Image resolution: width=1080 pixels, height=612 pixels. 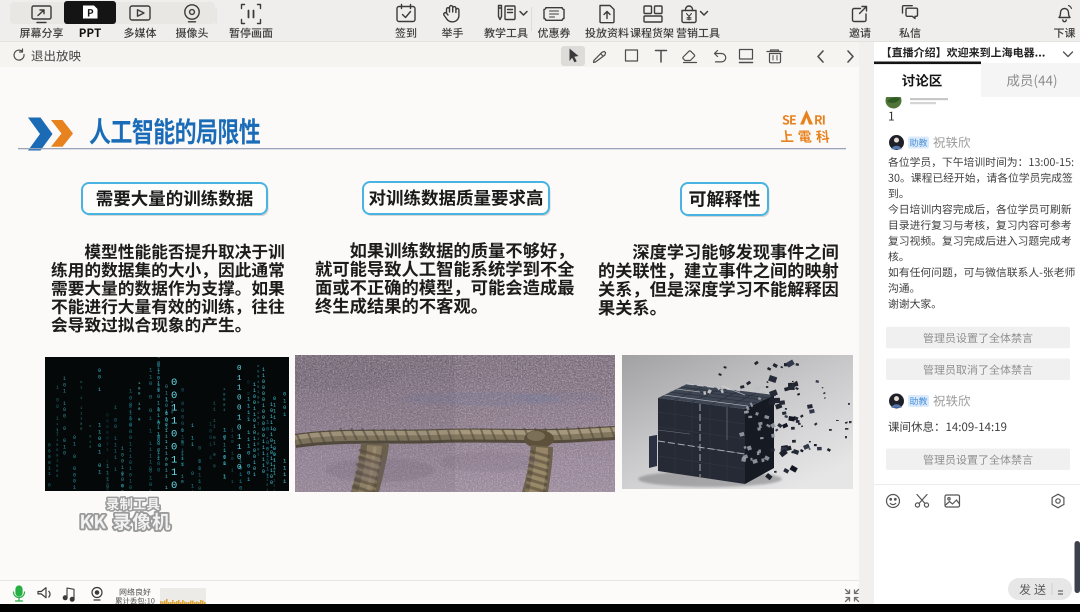 I want to click on svg-text: 0000011 1110000, so click(x=107, y=456).